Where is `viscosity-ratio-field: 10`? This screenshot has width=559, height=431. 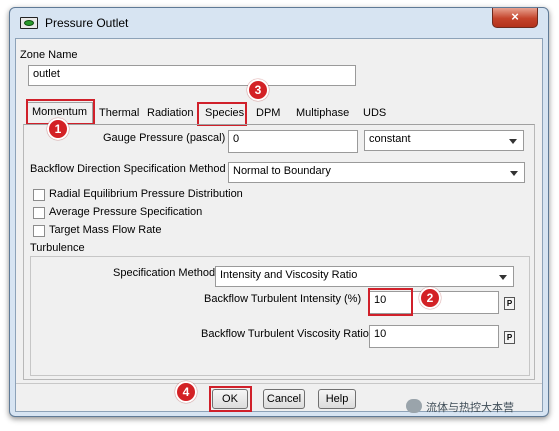 viscosity-ratio-field: 10 is located at coordinates (434, 336).